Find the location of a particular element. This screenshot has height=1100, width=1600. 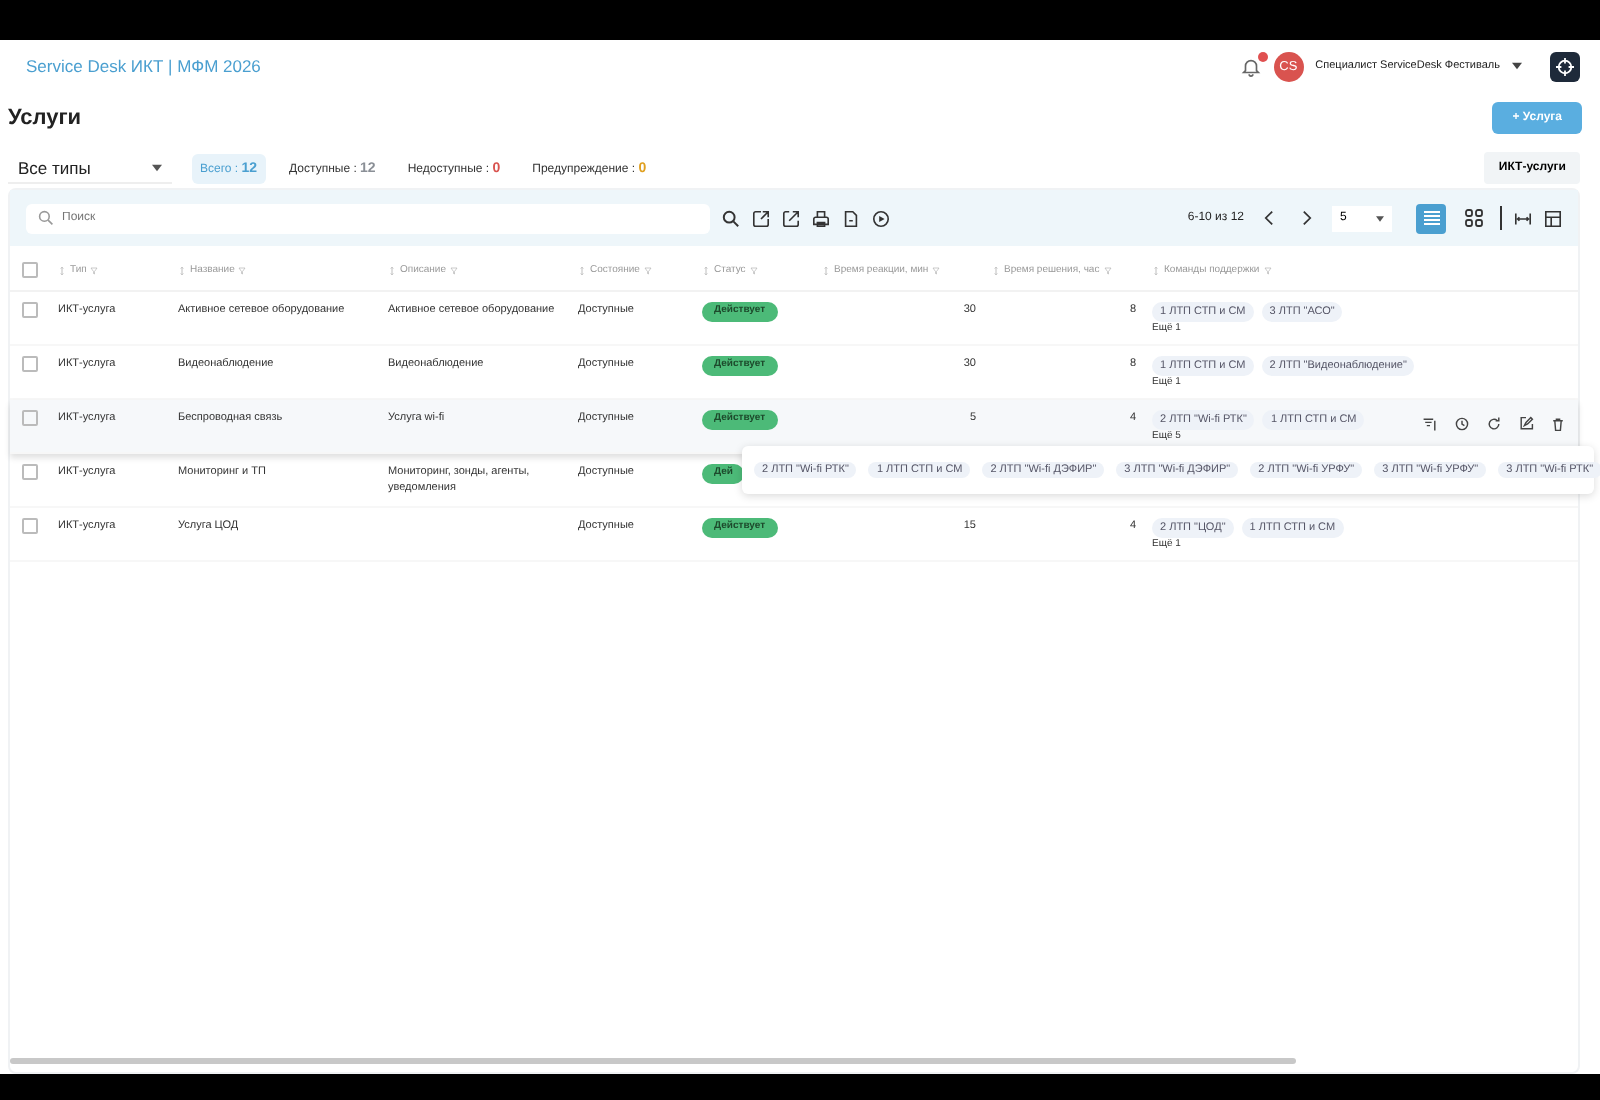

refresh-icon is located at coordinates (1494, 424).